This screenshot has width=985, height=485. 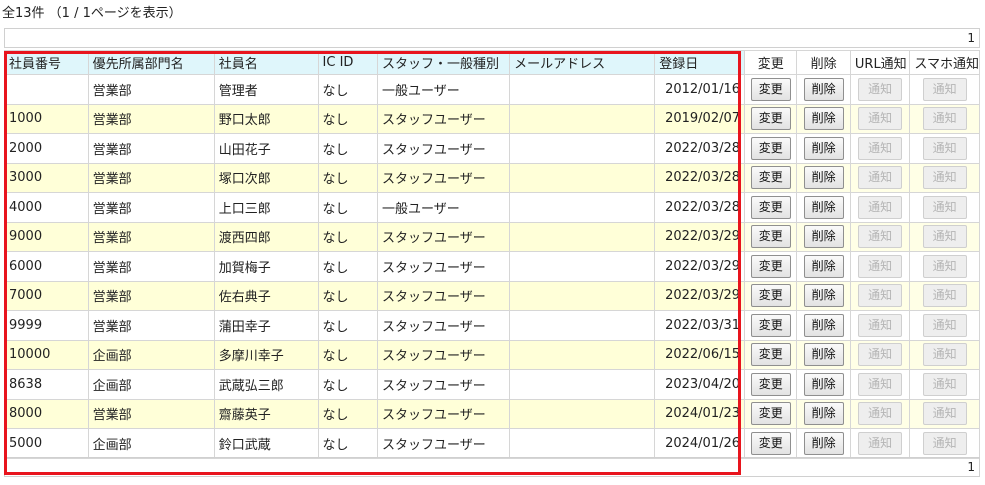 What do you see at coordinates (582, 62) in the screenshot?
I see `col-mail: メールアドレス` at bounding box center [582, 62].